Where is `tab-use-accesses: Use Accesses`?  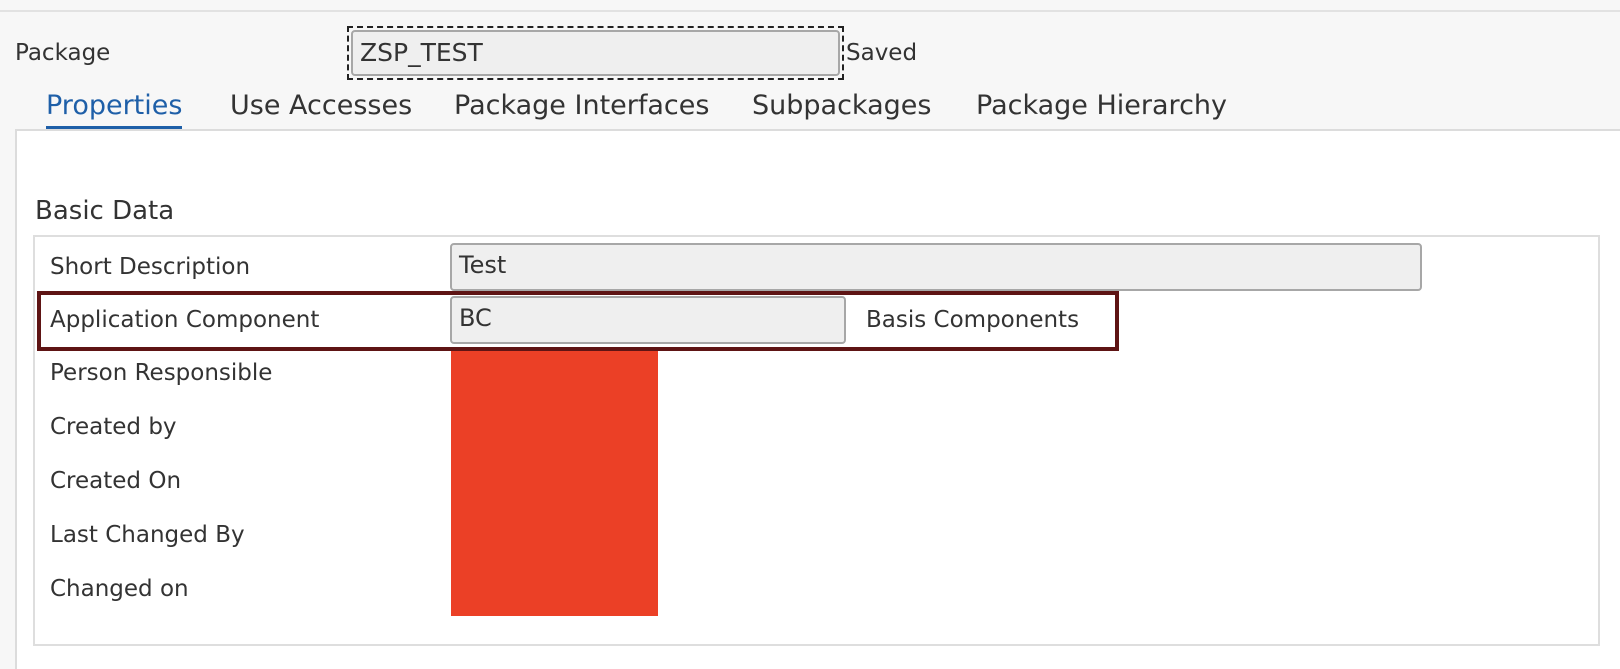 tab-use-accesses: Use Accesses is located at coordinates (321, 108).